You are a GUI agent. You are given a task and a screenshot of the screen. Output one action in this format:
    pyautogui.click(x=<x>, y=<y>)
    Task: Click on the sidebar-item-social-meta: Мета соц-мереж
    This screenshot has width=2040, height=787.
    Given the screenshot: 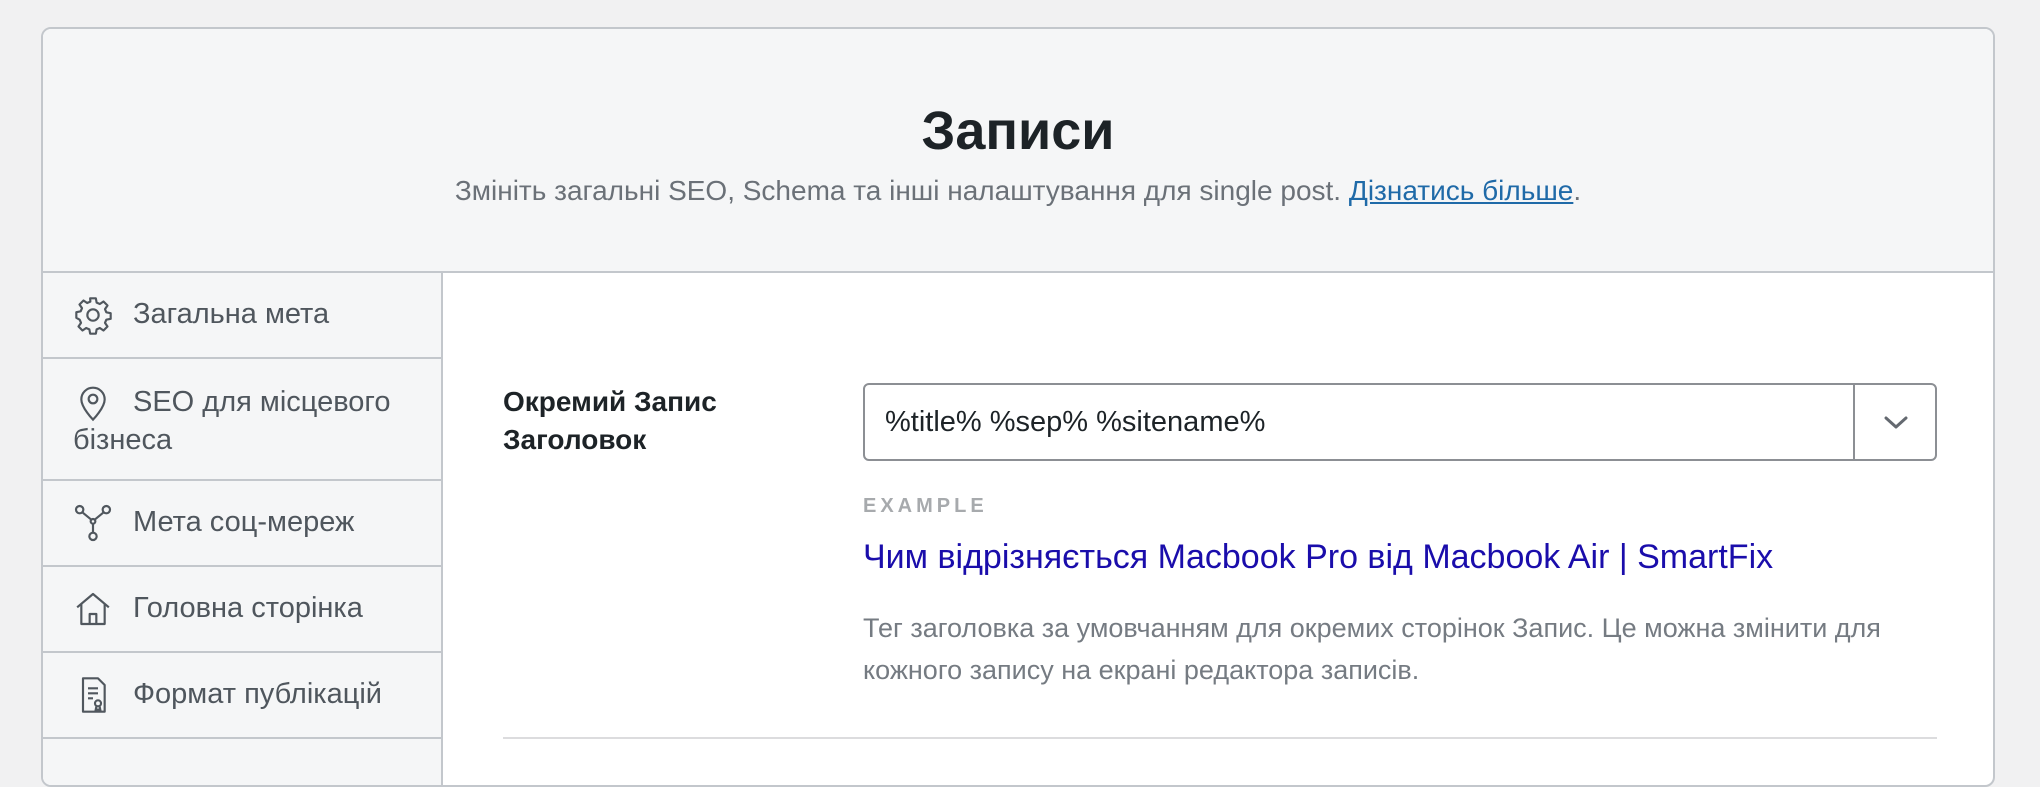 What is the action you would take?
    pyautogui.click(x=242, y=524)
    